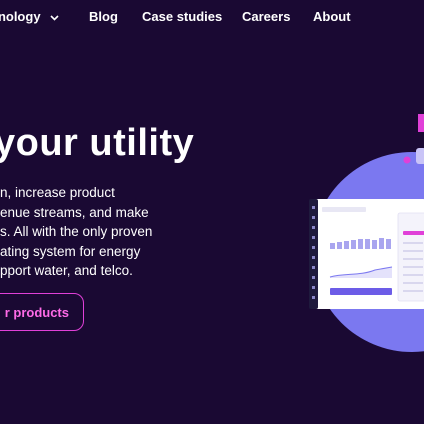 The height and width of the screenshot is (424, 424). What do you see at coordinates (413, 233) in the screenshot?
I see `dashboard-highlight` at bounding box center [413, 233].